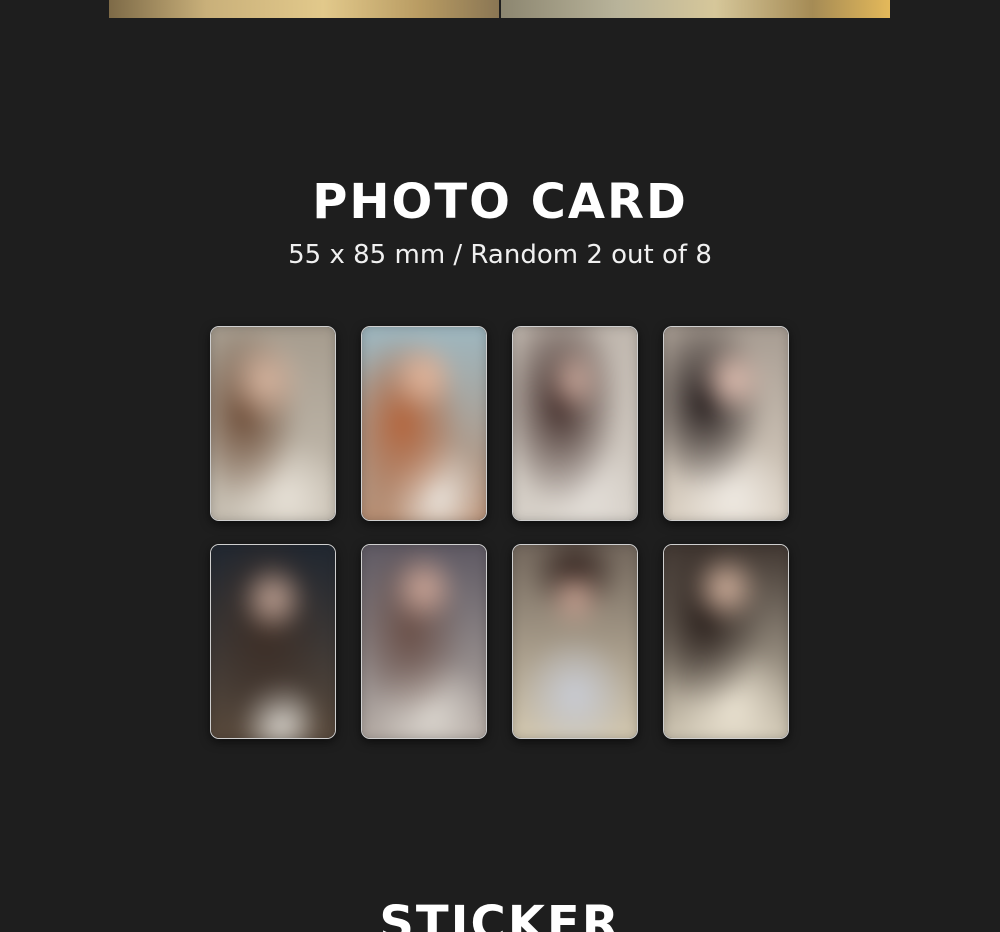 Image resolution: width=1000 pixels, height=932 pixels. Describe the element at coordinates (500, 255) in the screenshot. I see `photo-card-subtitle: 55 x 85 mm / Random 2 out of 8` at that location.